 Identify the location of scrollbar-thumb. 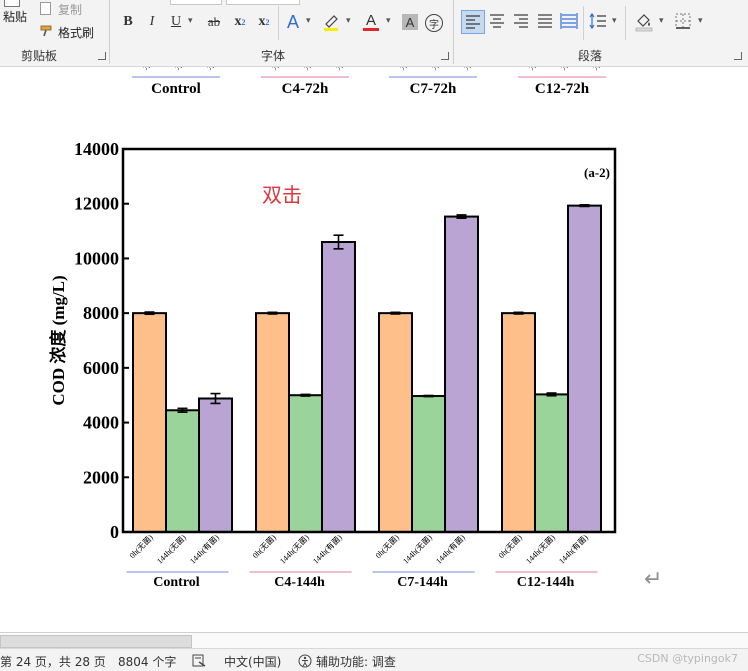
(96, 641).